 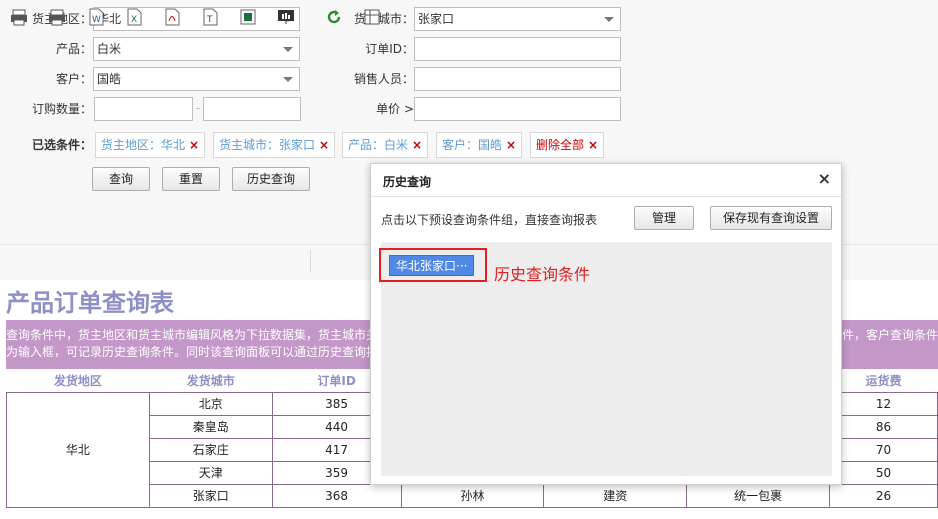 What do you see at coordinates (172, 17) in the screenshot?
I see `export-pdf-icon` at bounding box center [172, 17].